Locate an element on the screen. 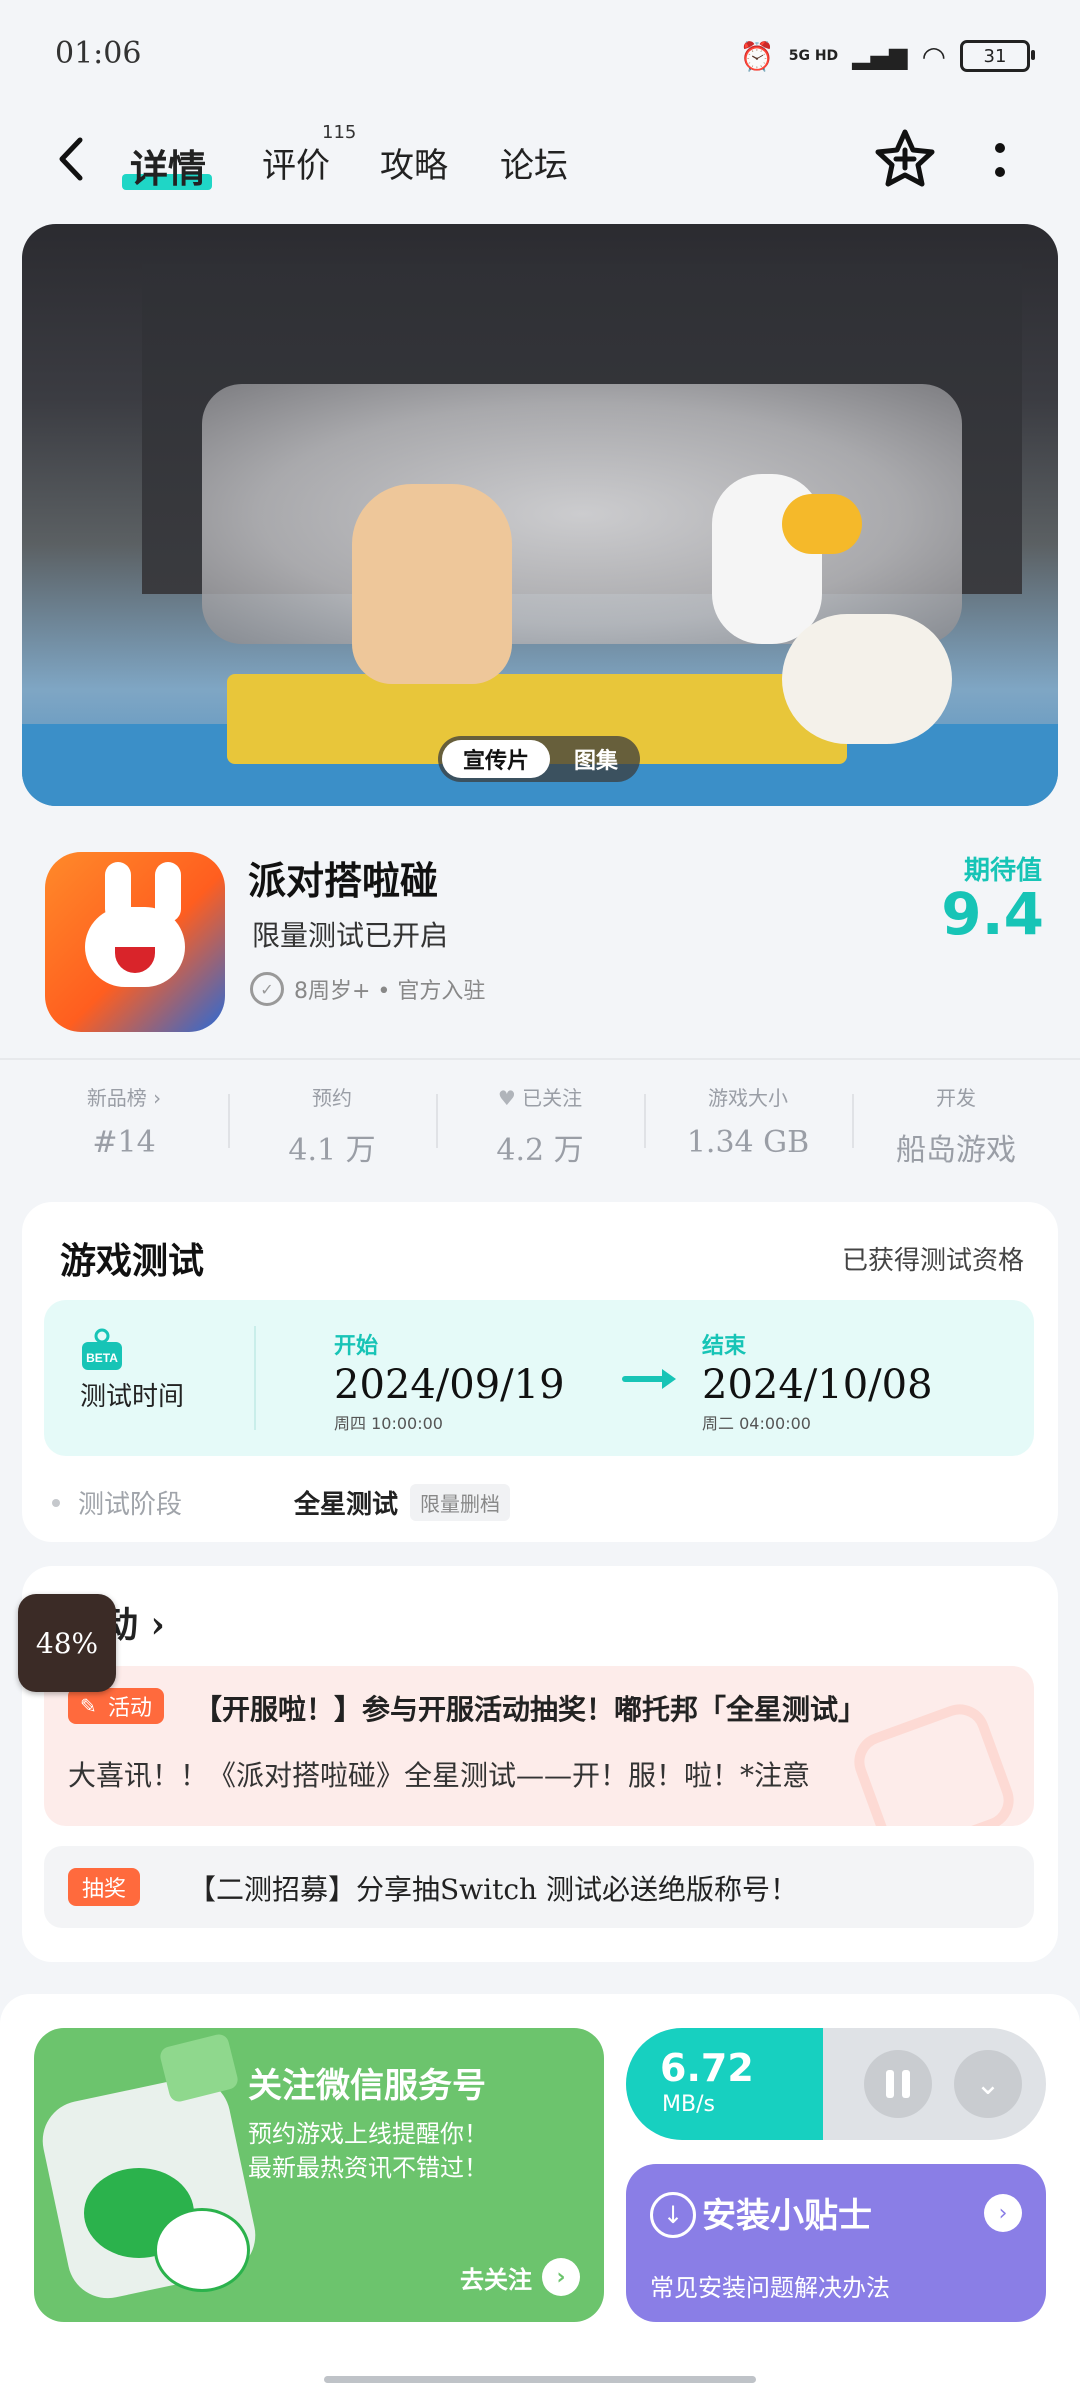 The height and width of the screenshot is (2388, 1080). follow-label: 去关注 is located at coordinates (496, 2279).